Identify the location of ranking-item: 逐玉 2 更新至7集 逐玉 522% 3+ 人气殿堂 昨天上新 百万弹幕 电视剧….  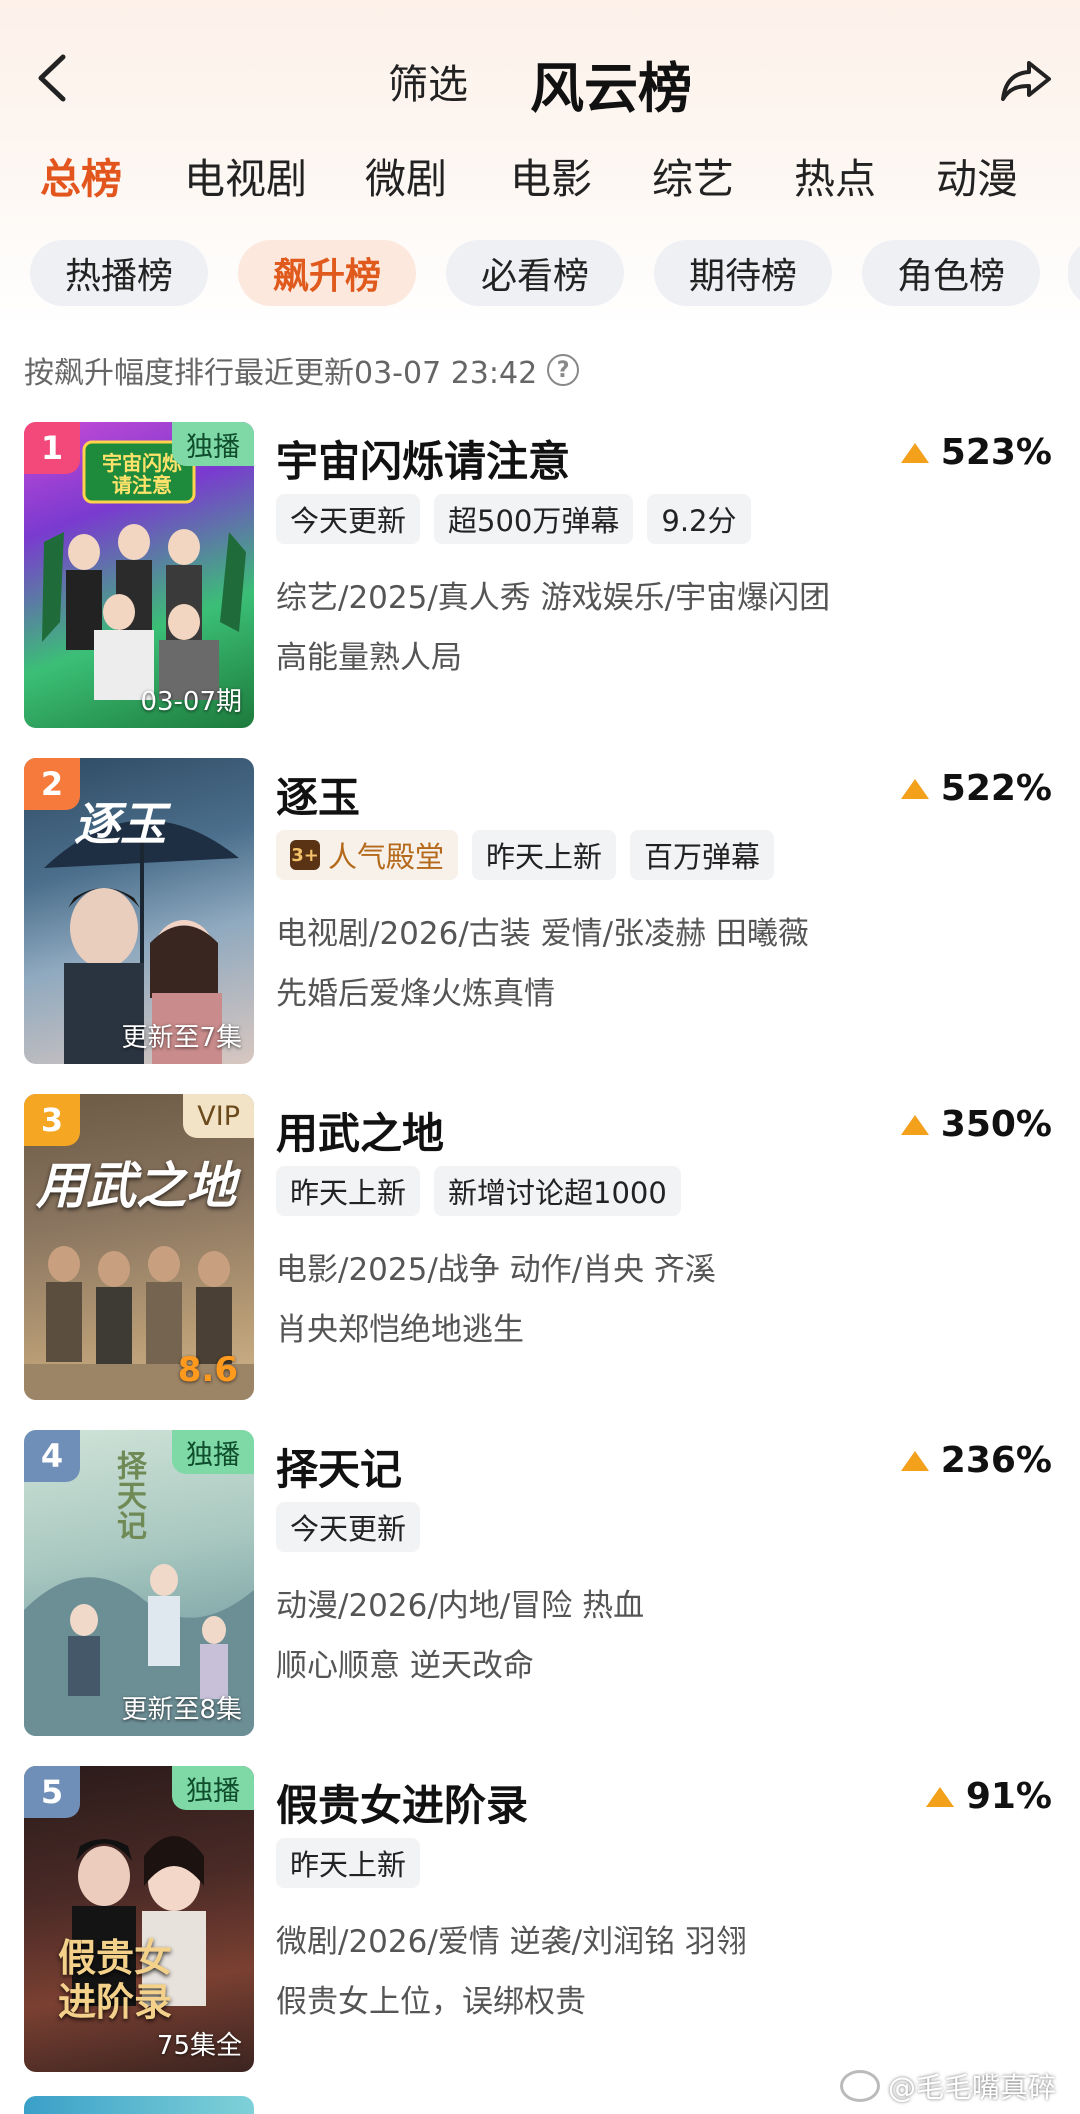
(540, 914).